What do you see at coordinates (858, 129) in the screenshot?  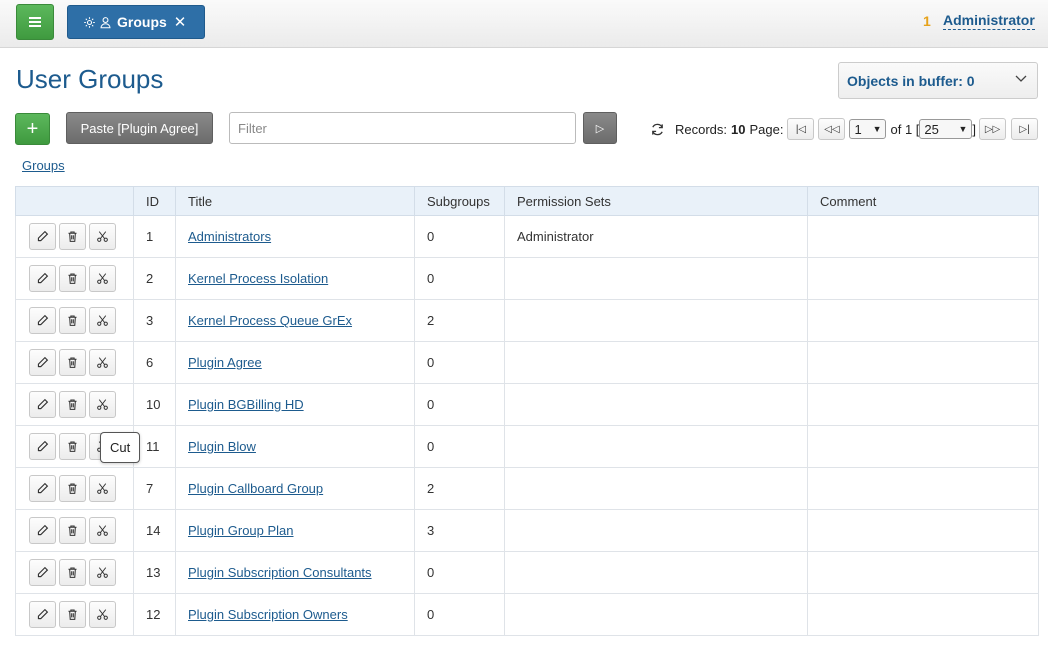 I see `page-select-value: 1` at bounding box center [858, 129].